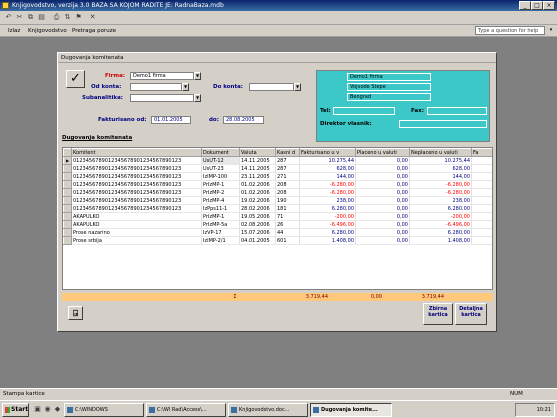 The height and width of the screenshot is (418, 557). I want to click on task-button-windows: C:\WINDOWS, so click(104, 410).